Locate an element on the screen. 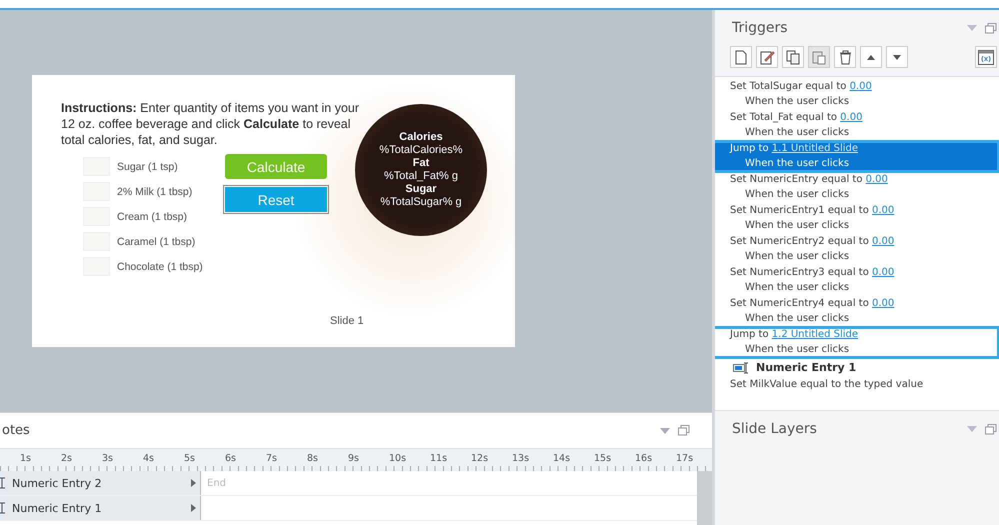 Image resolution: width=999 pixels, height=525 pixels. slide-caption: Slide 1 is located at coordinates (347, 321).